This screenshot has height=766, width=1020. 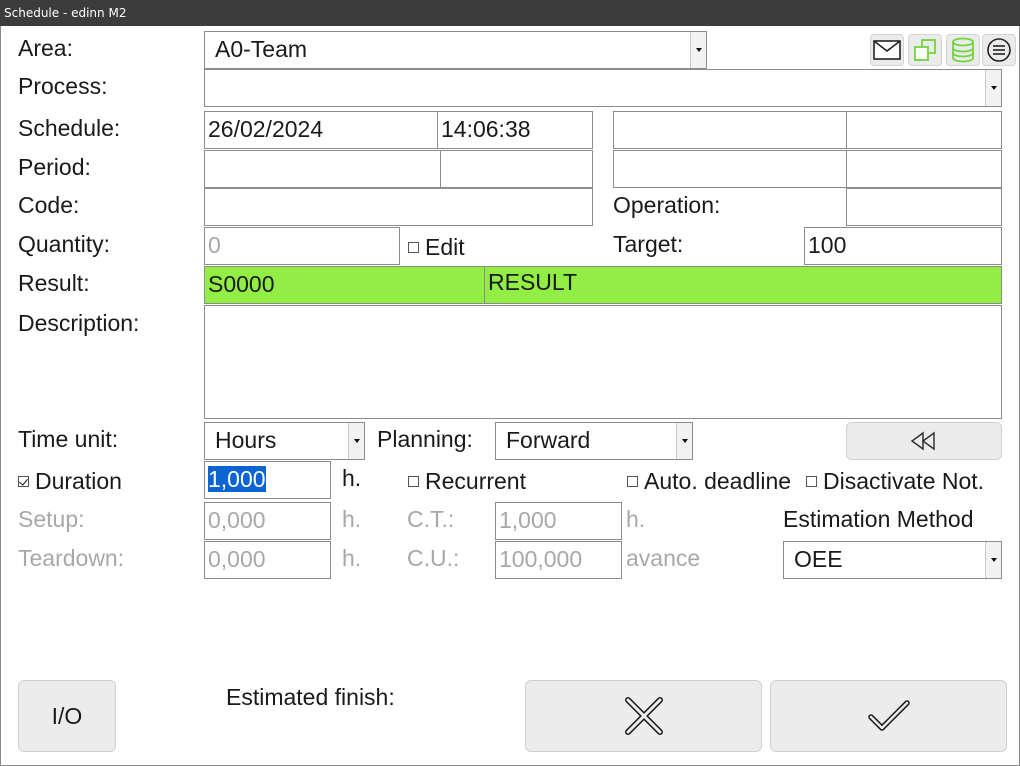 I want to click on description-textarea, so click(x=603, y=362).